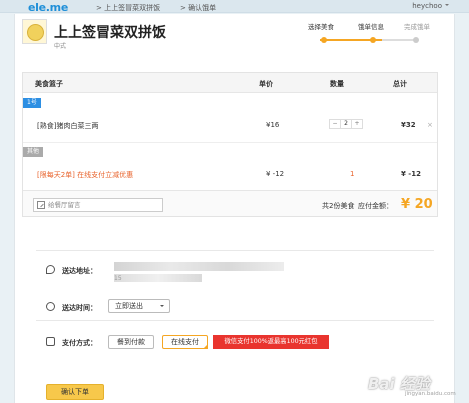  What do you see at coordinates (68, 126) in the screenshot?
I see `item-name: [熟食]猪肉白菜三两` at bounding box center [68, 126].